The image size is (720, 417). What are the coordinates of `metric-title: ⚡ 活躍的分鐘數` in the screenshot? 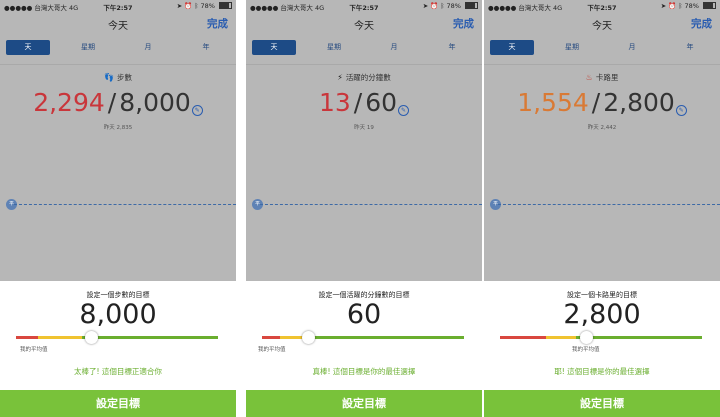 It's located at (364, 77).